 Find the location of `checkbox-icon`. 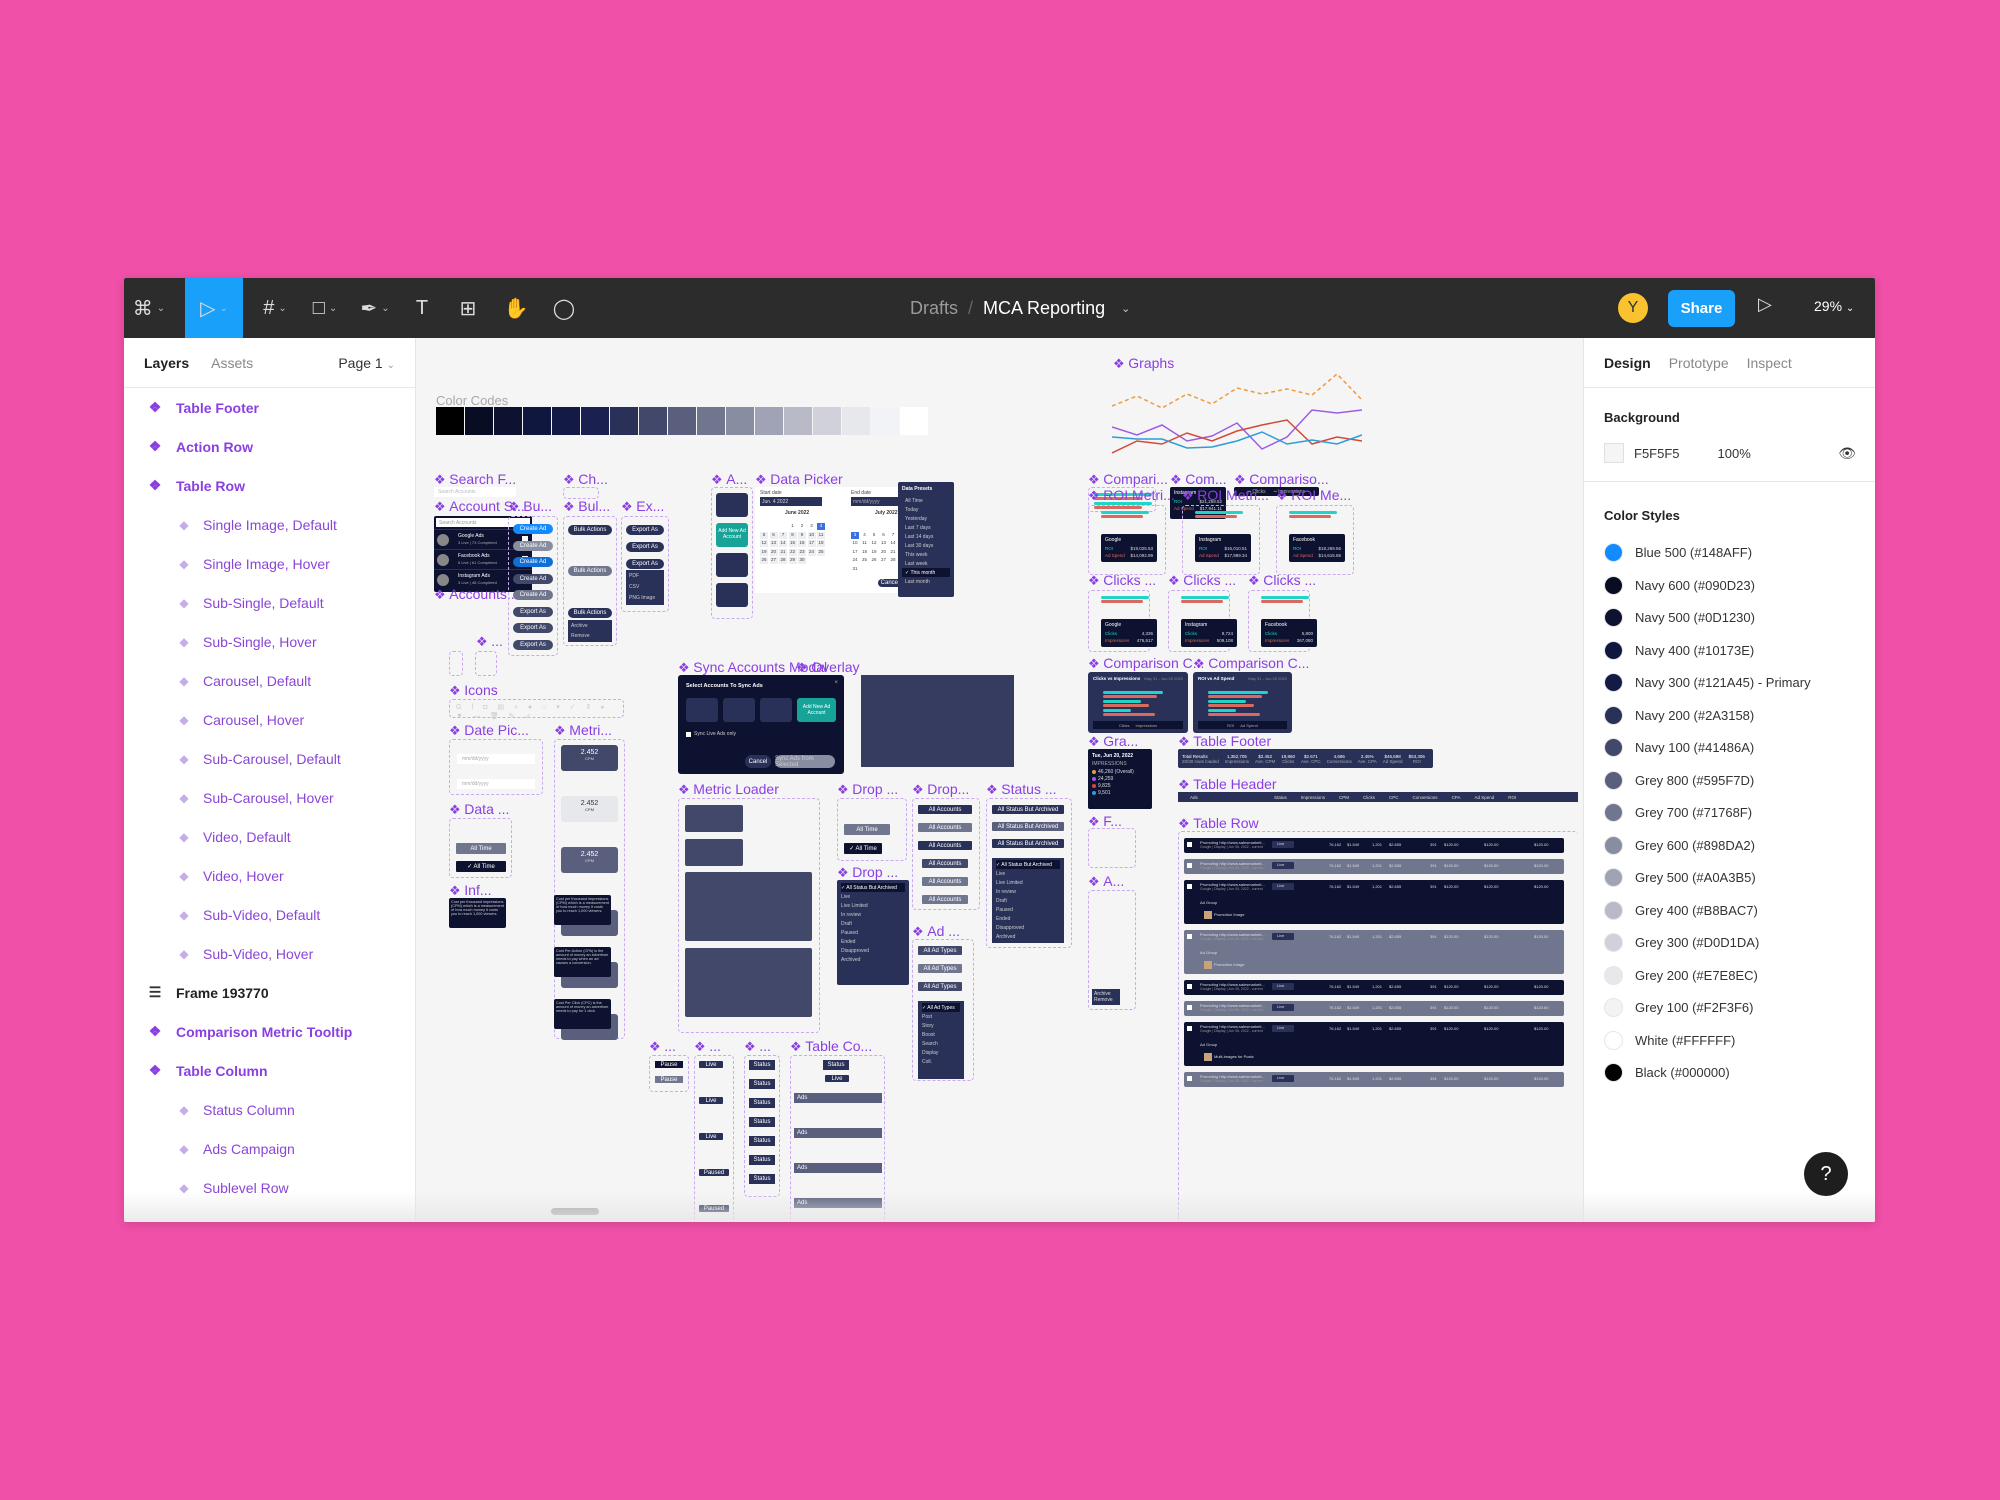

checkbox-icon is located at coordinates (1189, 1007).